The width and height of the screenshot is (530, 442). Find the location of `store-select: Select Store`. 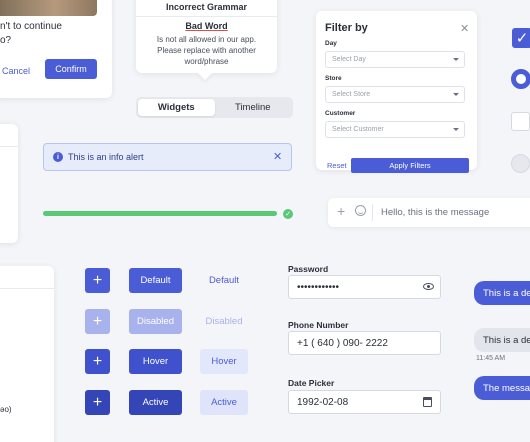

store-select: Select Store is located at coordinates (395, 94).